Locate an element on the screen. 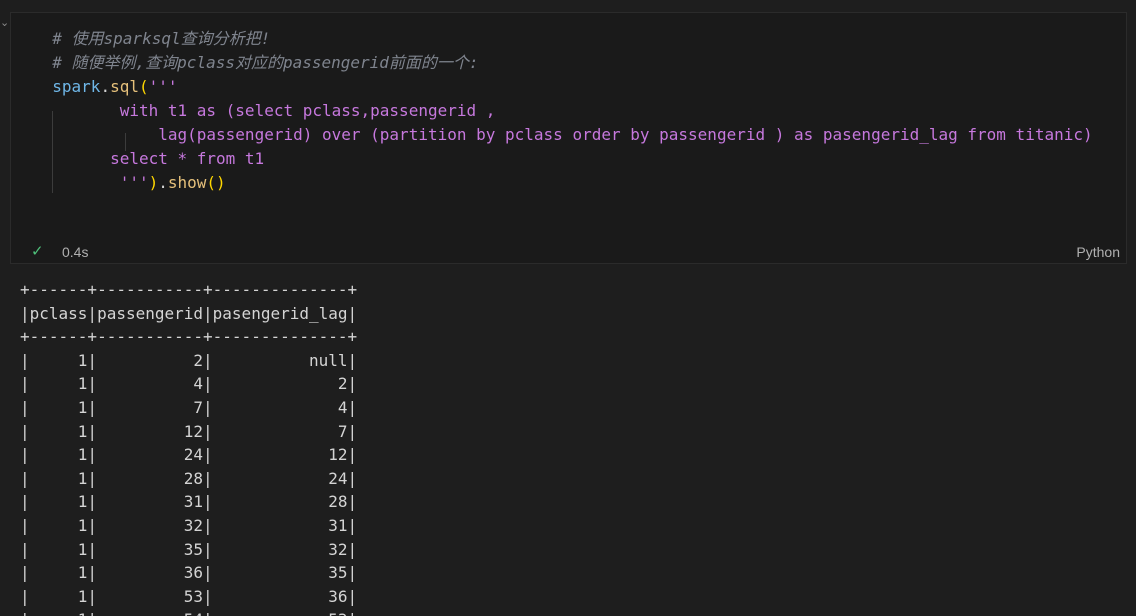 This screenshot has width=1136, height=616. output-line: | 1| 54| 53| is located at coordinates (570, 612).